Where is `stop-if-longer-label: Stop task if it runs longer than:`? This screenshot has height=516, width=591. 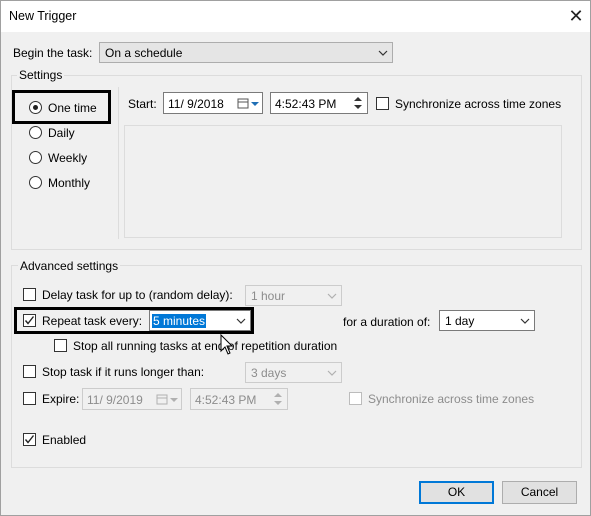
stop-if-longer-label: Stop task if it runs longer than: is located at coordinates (123, 372).